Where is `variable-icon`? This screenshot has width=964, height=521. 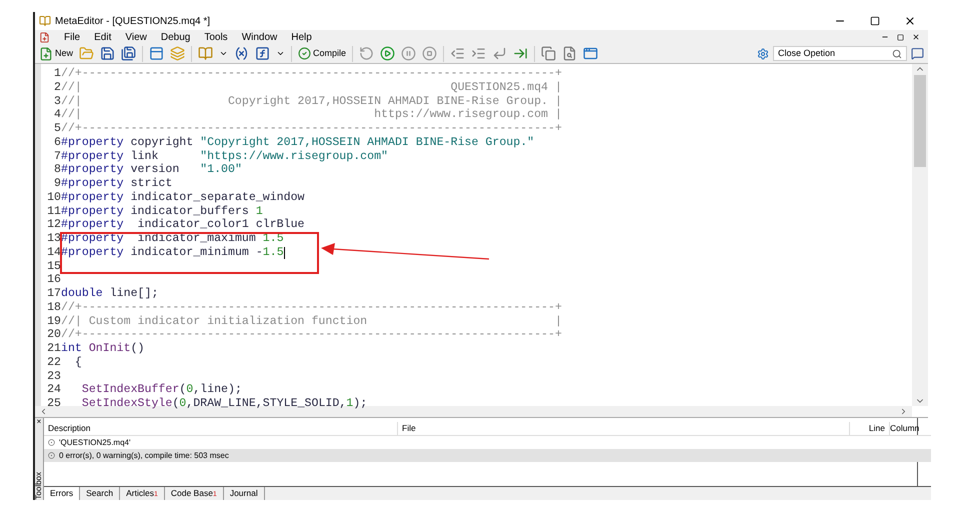 variable-icon is located at coordinates (242, 53).